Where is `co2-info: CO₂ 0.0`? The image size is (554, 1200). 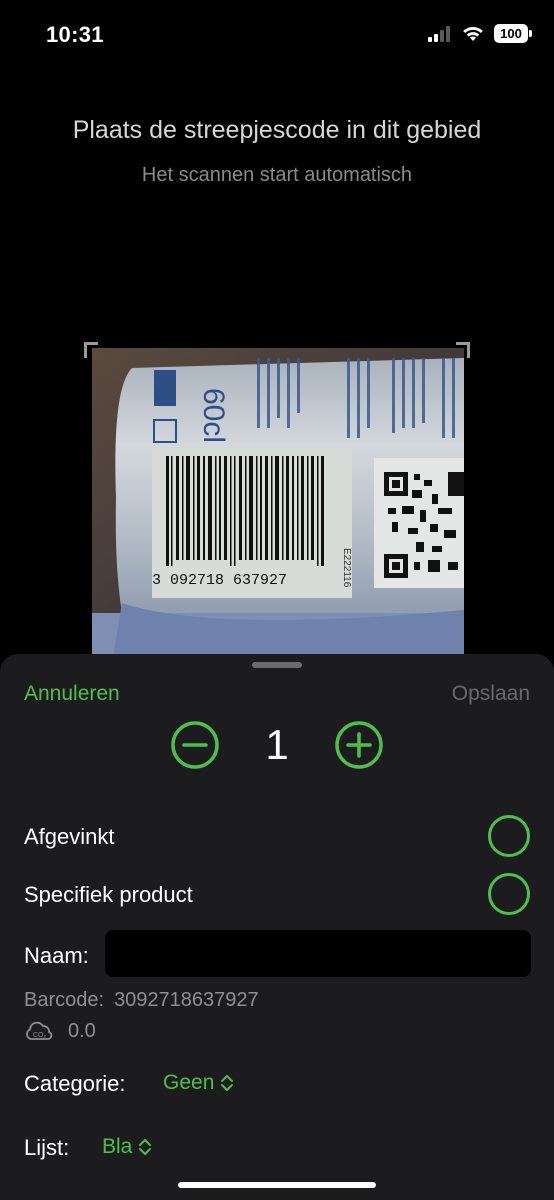
co2-info: CO₂ 0.0 is located at coordinates (60, 1031).